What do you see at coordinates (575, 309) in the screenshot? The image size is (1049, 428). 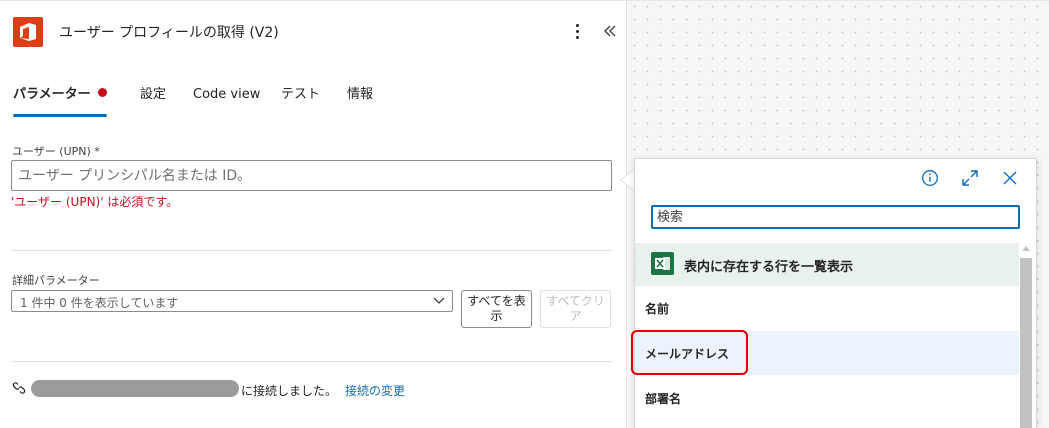 I see `clear-all-button: すべてクリア` at bounding box center [575, 309].